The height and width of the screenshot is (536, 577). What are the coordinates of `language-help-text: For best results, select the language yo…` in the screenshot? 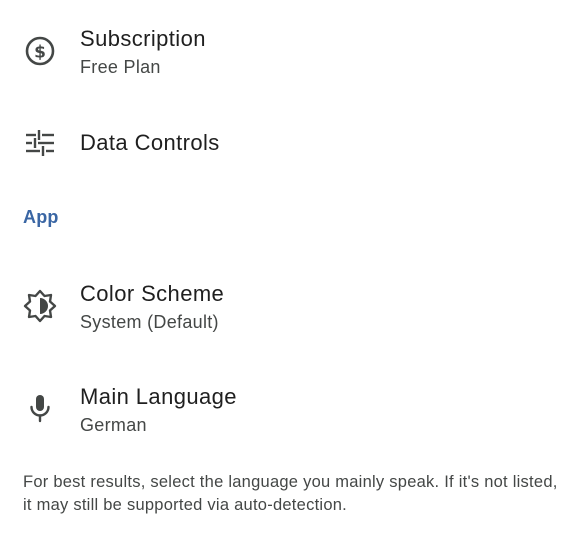 It's located at (290, 493).